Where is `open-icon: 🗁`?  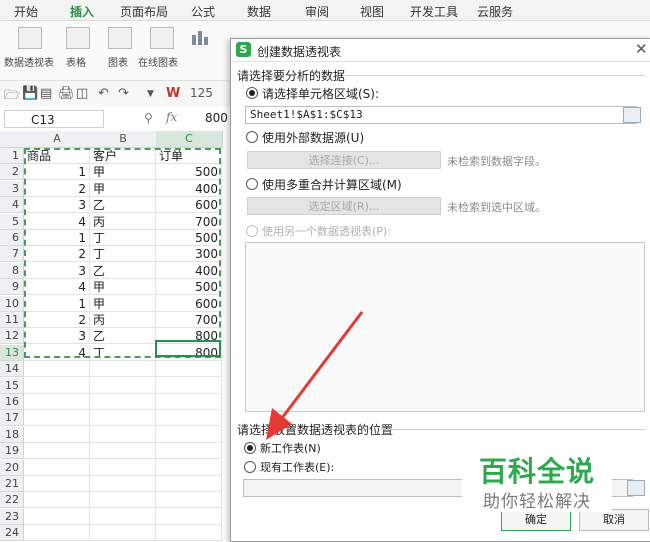
open-icon: 🗁 is located at coordinates (12, 97).